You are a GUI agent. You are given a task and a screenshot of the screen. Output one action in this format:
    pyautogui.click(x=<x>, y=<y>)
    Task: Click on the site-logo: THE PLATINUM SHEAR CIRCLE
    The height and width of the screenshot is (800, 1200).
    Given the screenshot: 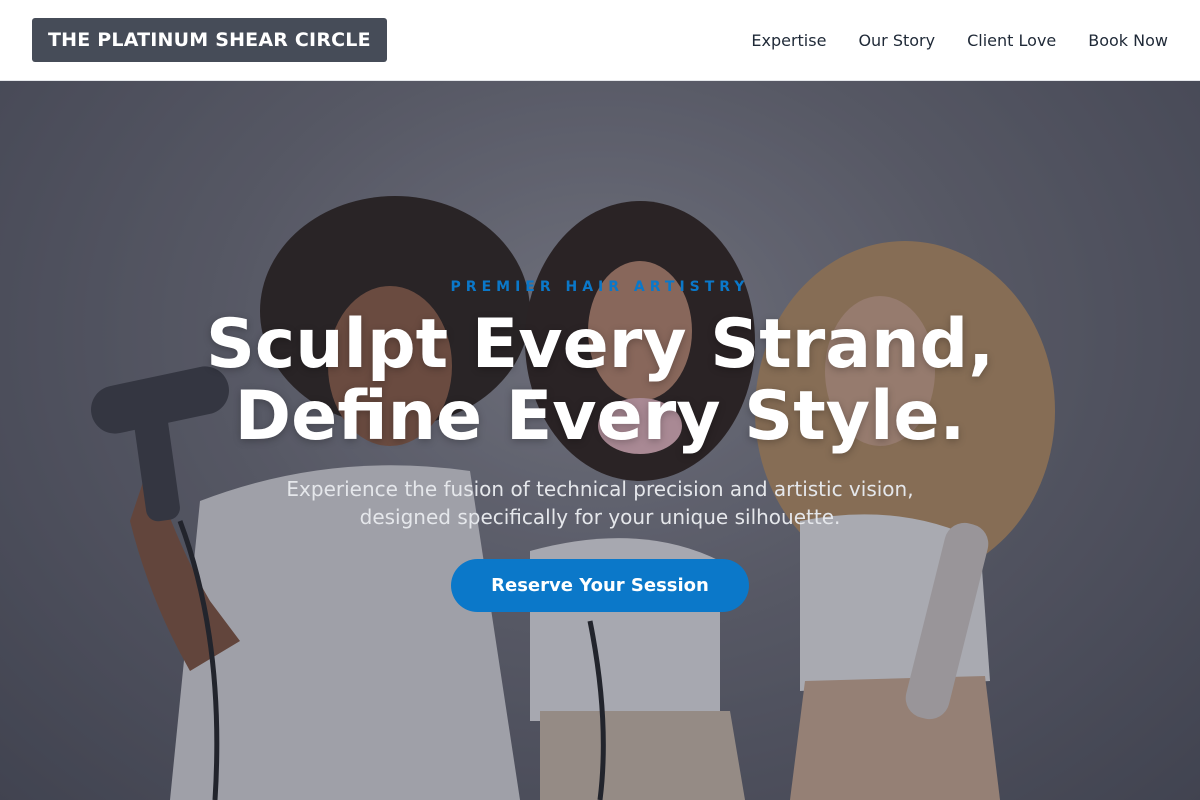 What is the action you would take?
    pyautogui.click(x=209, y=40)
    